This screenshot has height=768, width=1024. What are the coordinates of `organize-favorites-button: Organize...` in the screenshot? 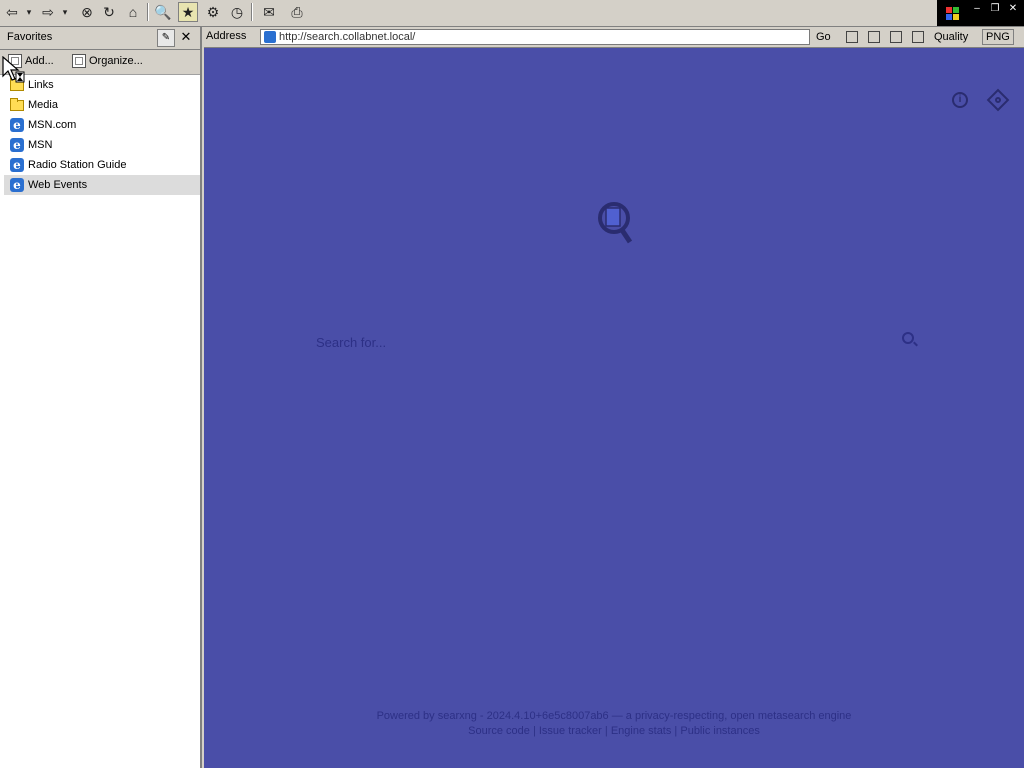 It's located at (107, 61).